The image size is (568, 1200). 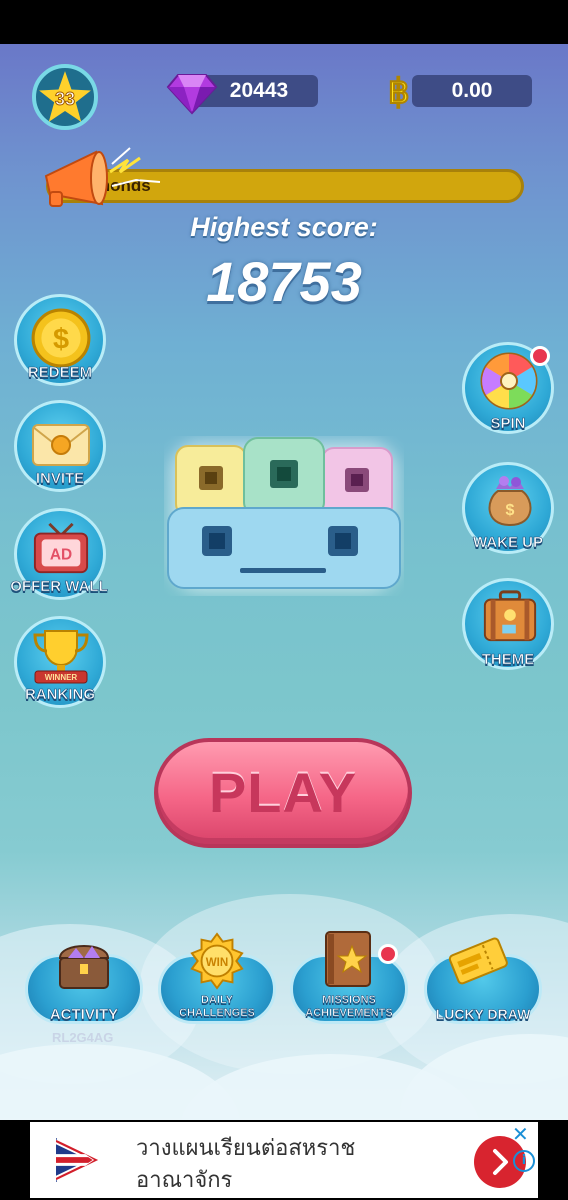 What do you see at coordinates (192, 94) in the screenshot?
I see `diamond-icon` at bounding box center [192, 94].